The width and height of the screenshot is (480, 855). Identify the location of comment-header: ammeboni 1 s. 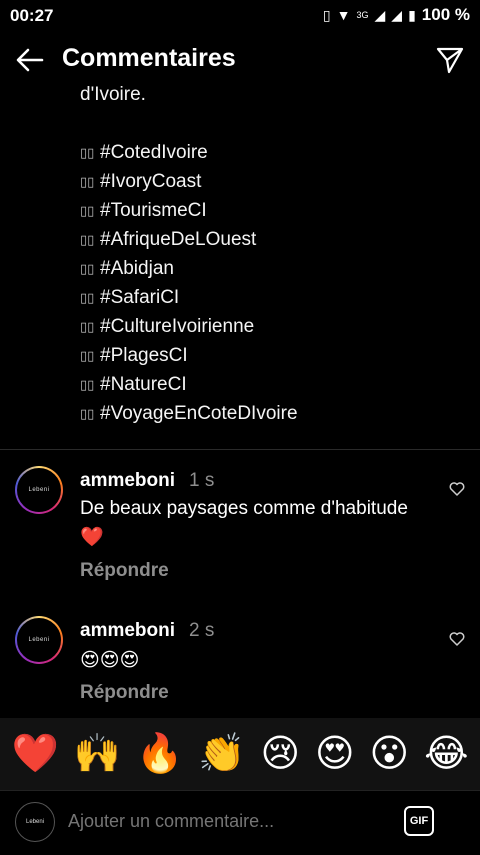
(147, 481).